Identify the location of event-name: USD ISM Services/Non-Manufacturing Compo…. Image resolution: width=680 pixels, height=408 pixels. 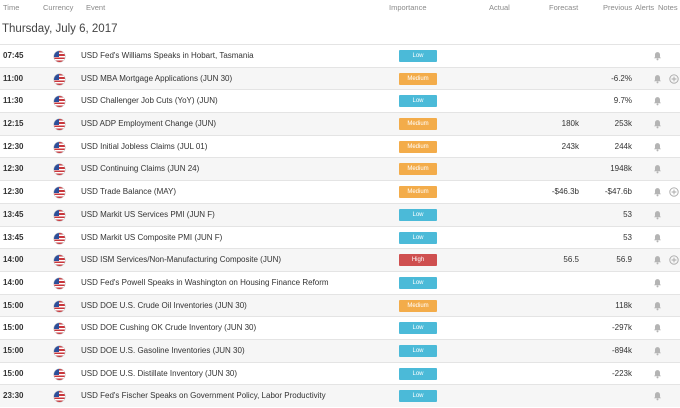
(181, 259).